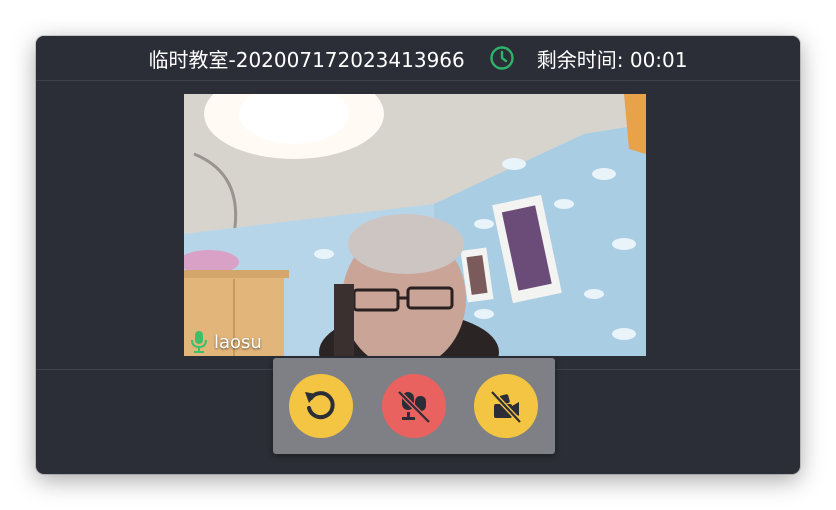 The width and height of the screenshot is (836, 510). I want to click on room-title: 临时教室-202007172023413966, so click(306, 59).